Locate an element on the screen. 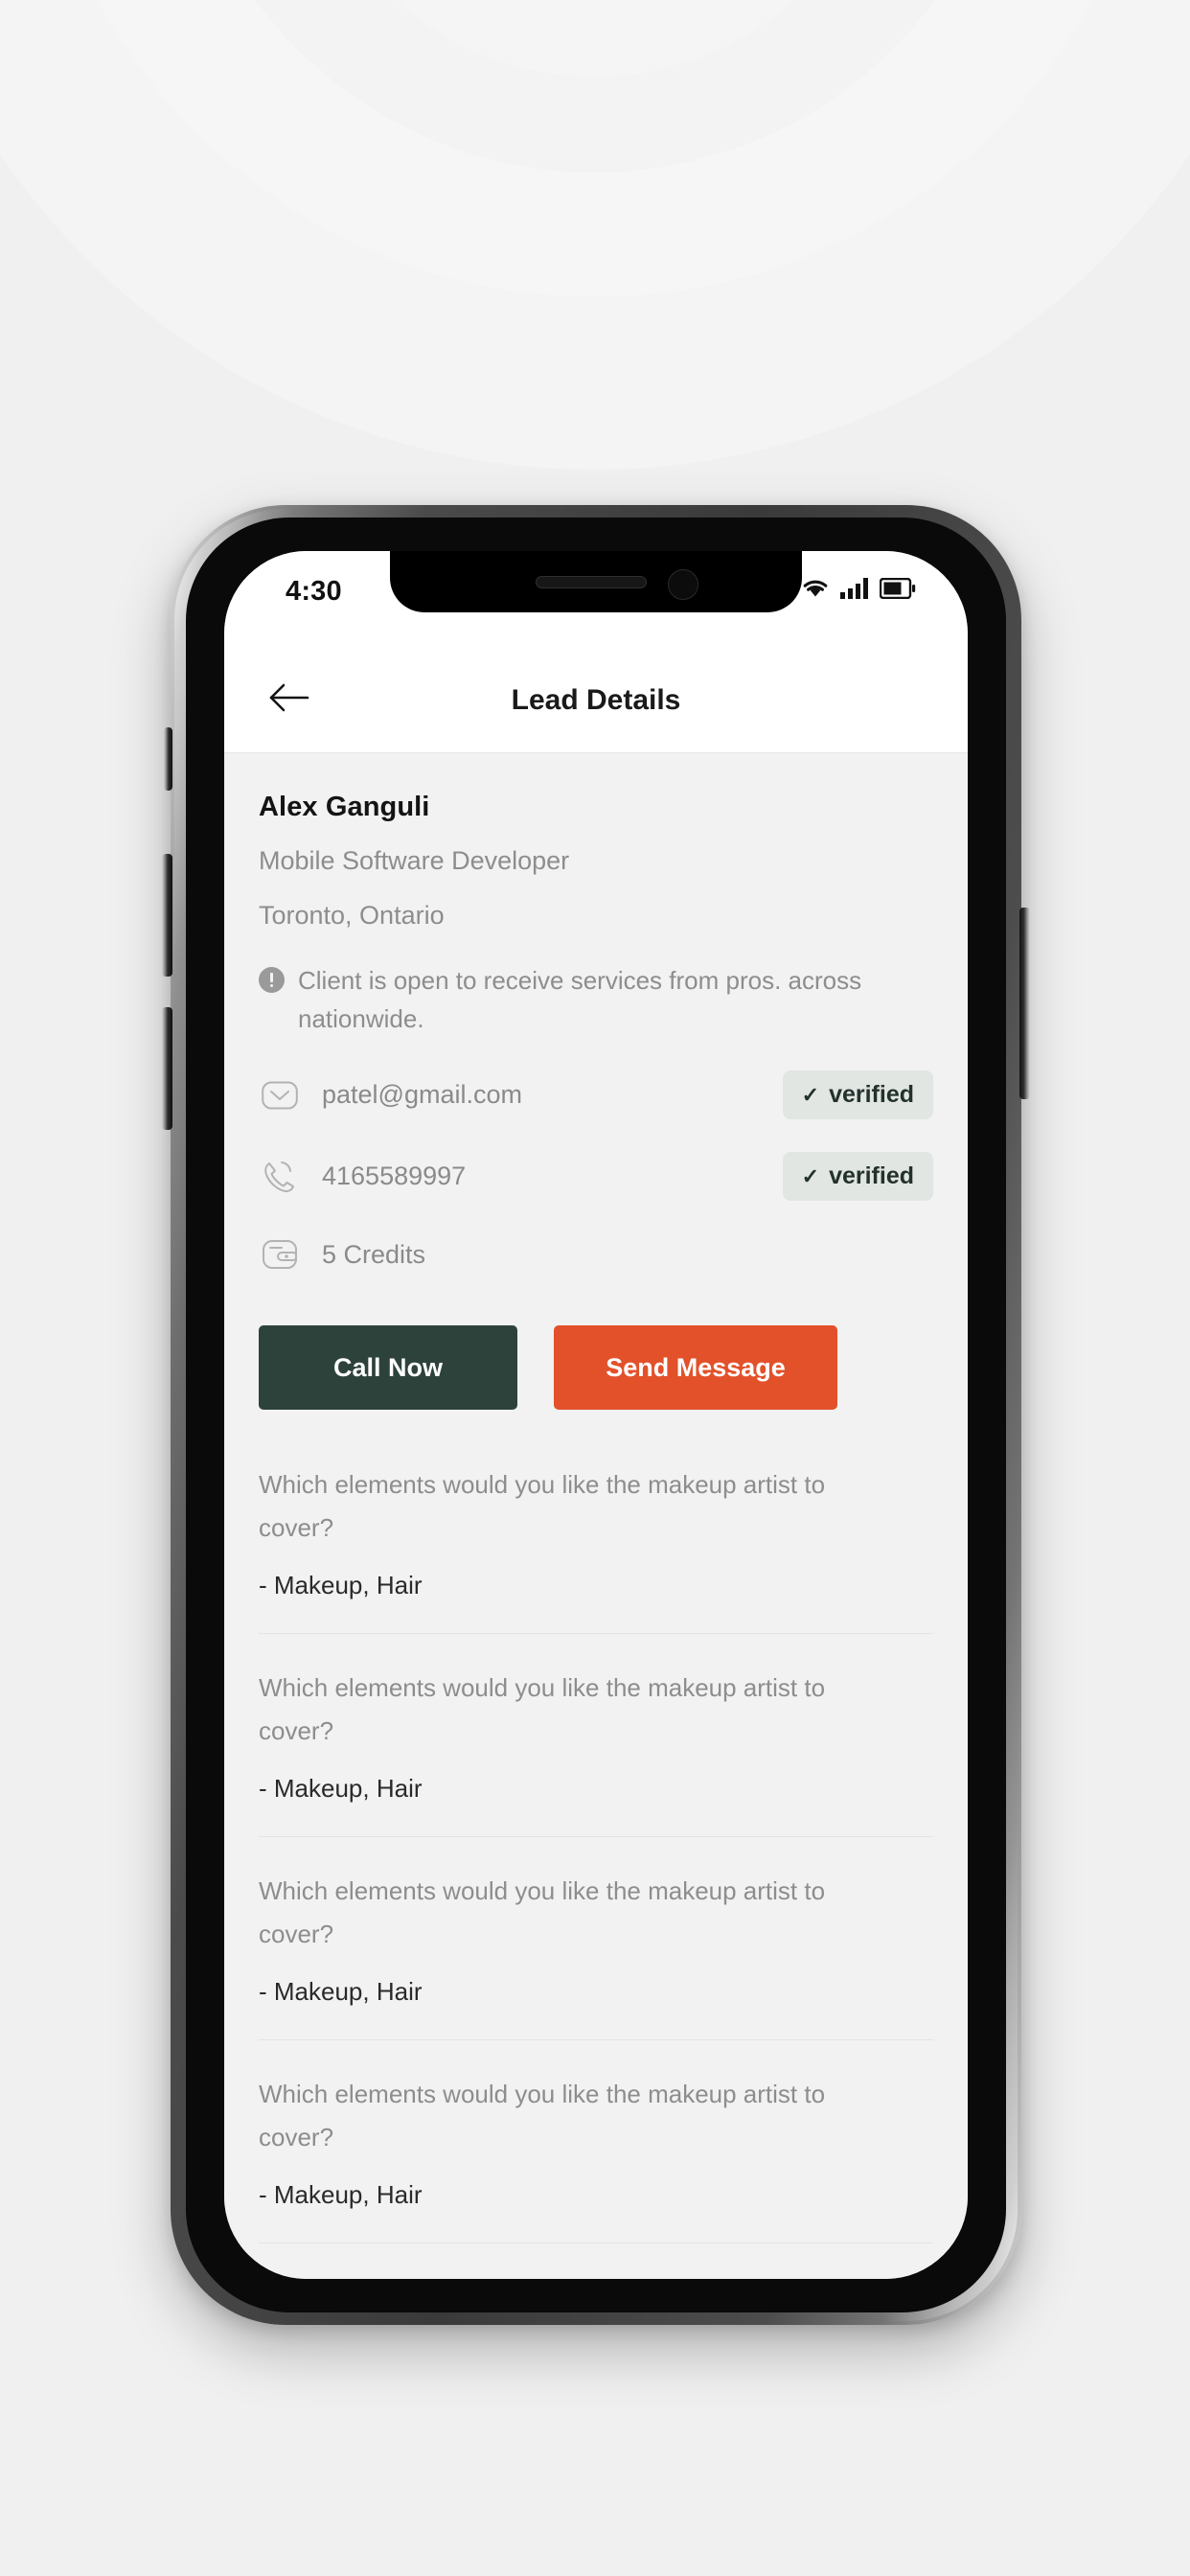  email-verified-badge: ✓ verified is located at coordinates (858, 1094).